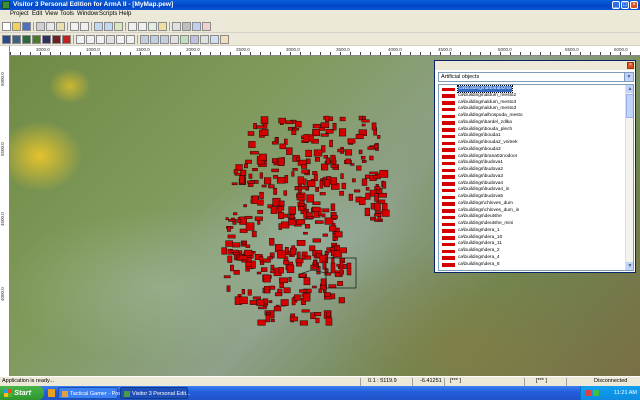 The image size is (640, 400). What do you see at coordinates (118, 26) in the screenshot?
I see `move-icon` at bounding box center [118, 26].